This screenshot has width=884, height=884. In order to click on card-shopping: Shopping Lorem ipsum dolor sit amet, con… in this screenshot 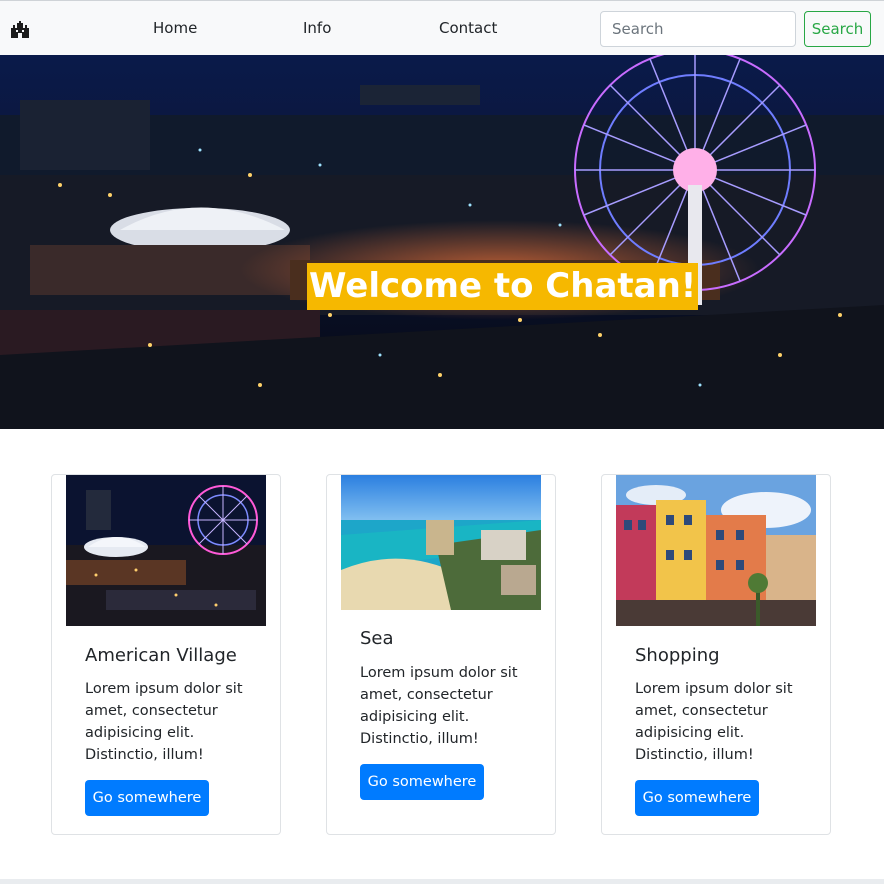, I will do `click(716, 654)`.